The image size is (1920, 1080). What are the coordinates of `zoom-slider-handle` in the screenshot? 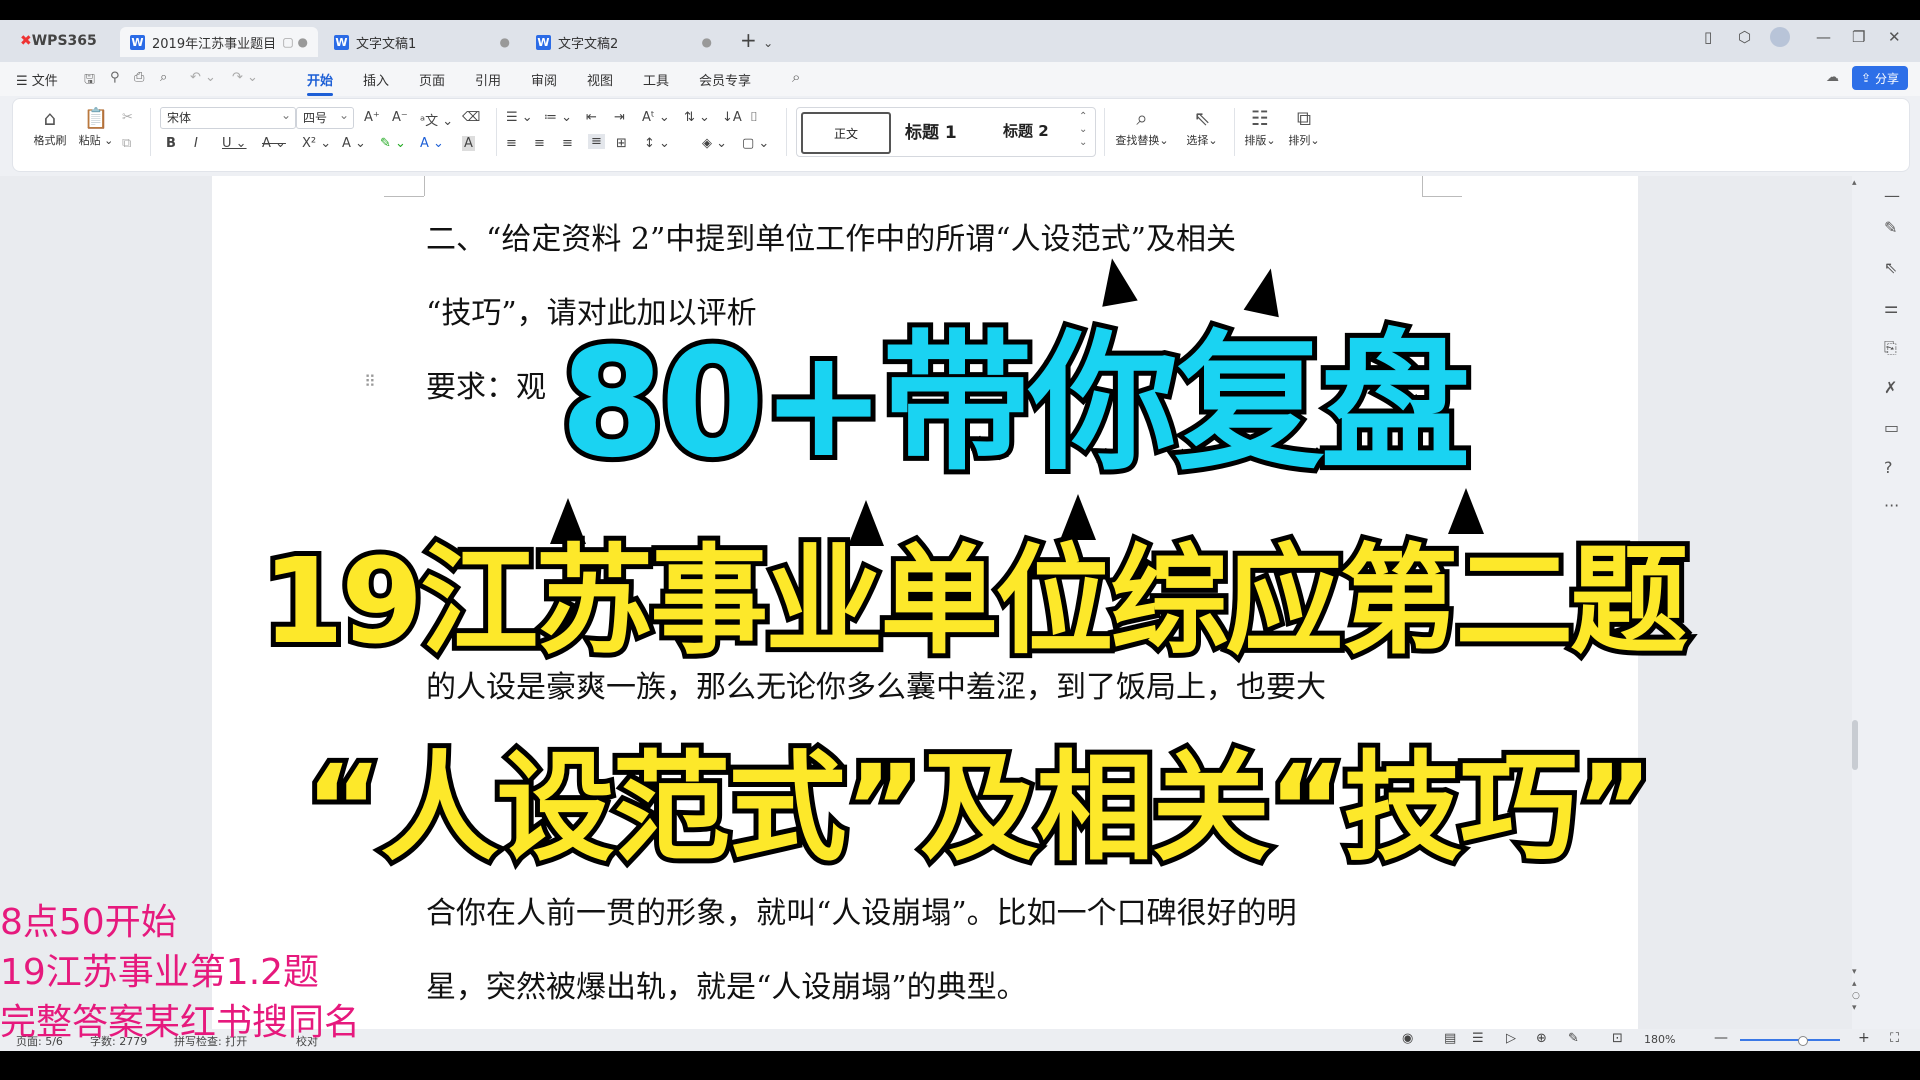 It's located at (1803, 1041).